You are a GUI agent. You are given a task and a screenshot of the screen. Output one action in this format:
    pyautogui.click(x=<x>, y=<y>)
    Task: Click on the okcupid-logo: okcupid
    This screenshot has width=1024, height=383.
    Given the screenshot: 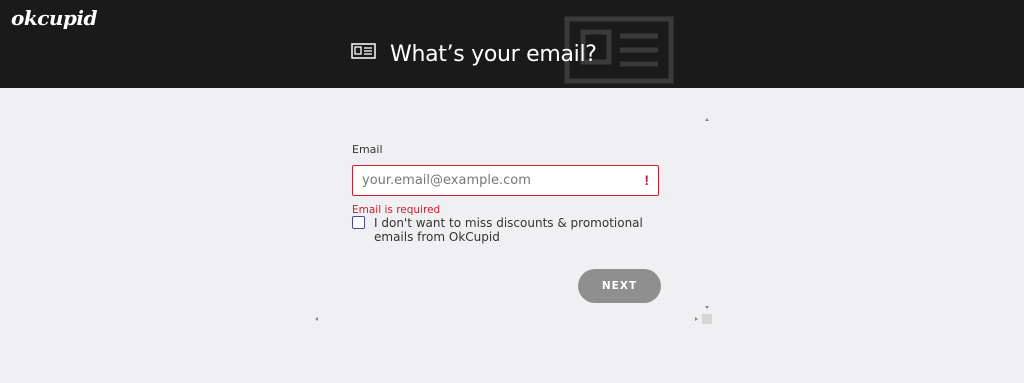 What is the action you would take?
    pyautogui.click(x=54, y=18)
    